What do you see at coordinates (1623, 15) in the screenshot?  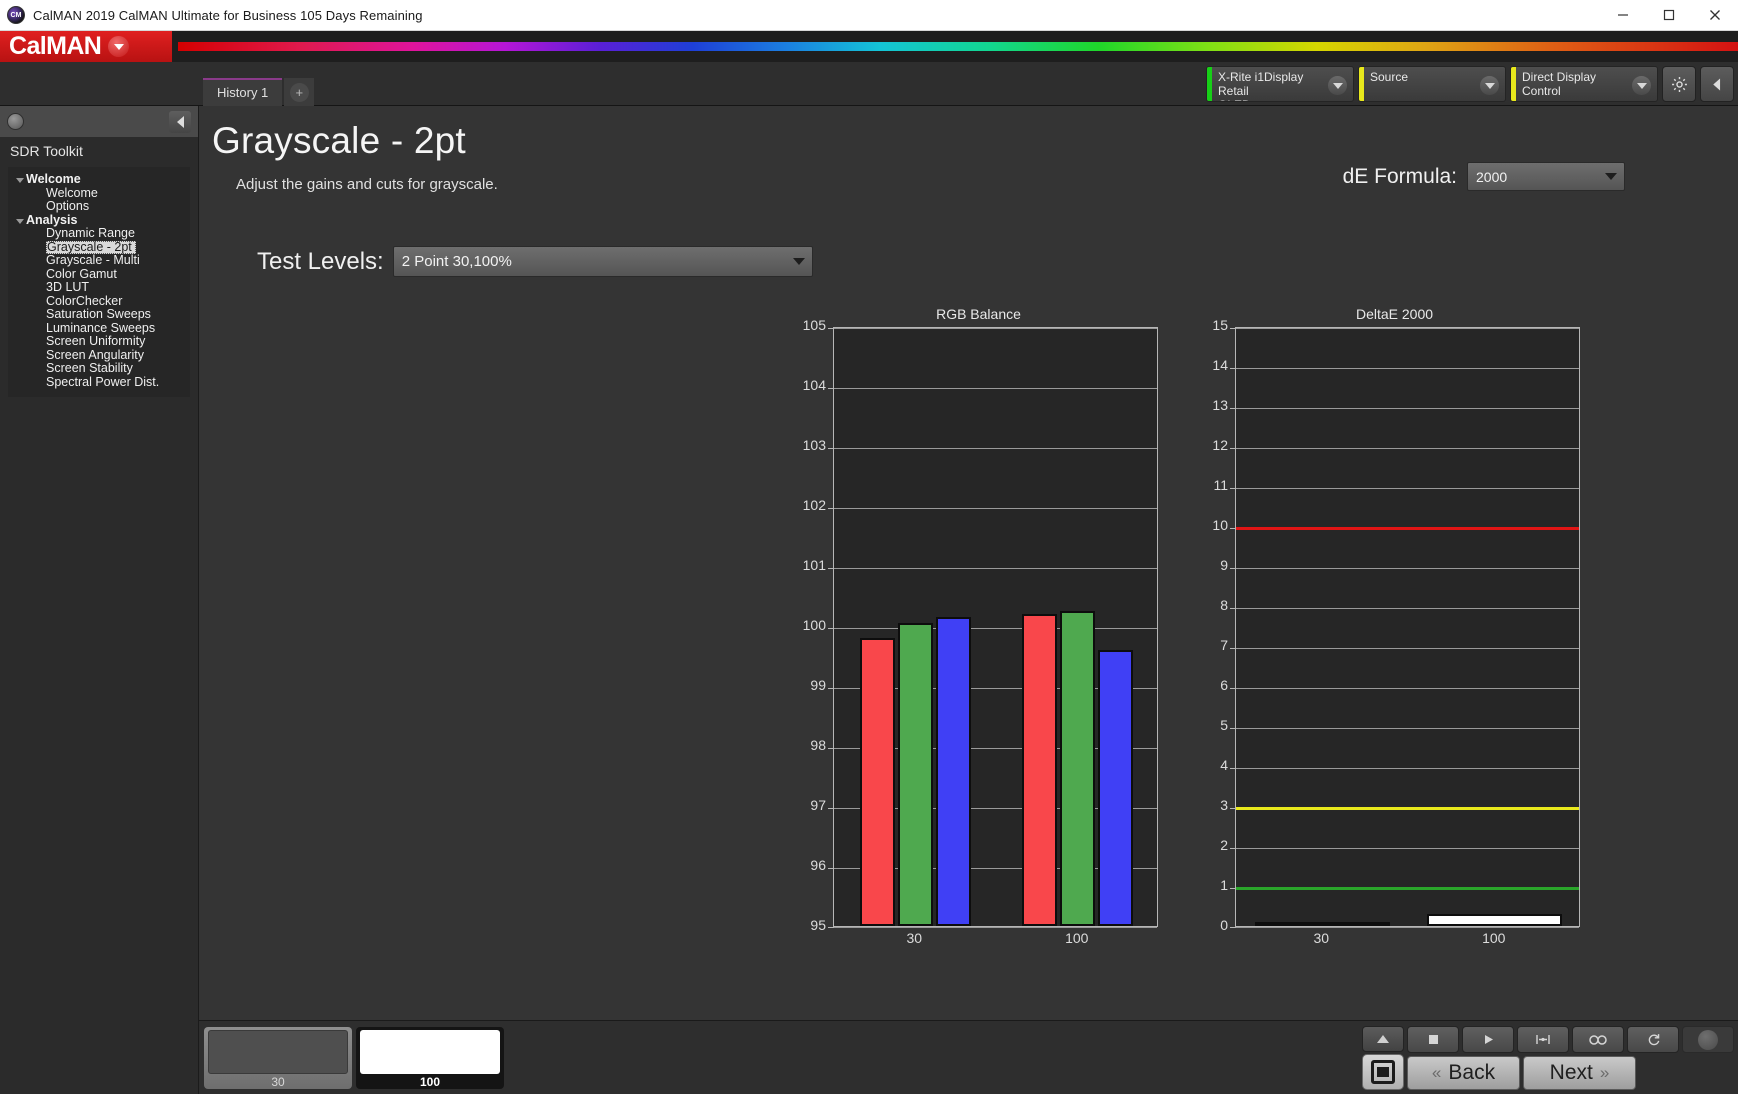 I see `minimize-button` at bounding box center [1623, 15].